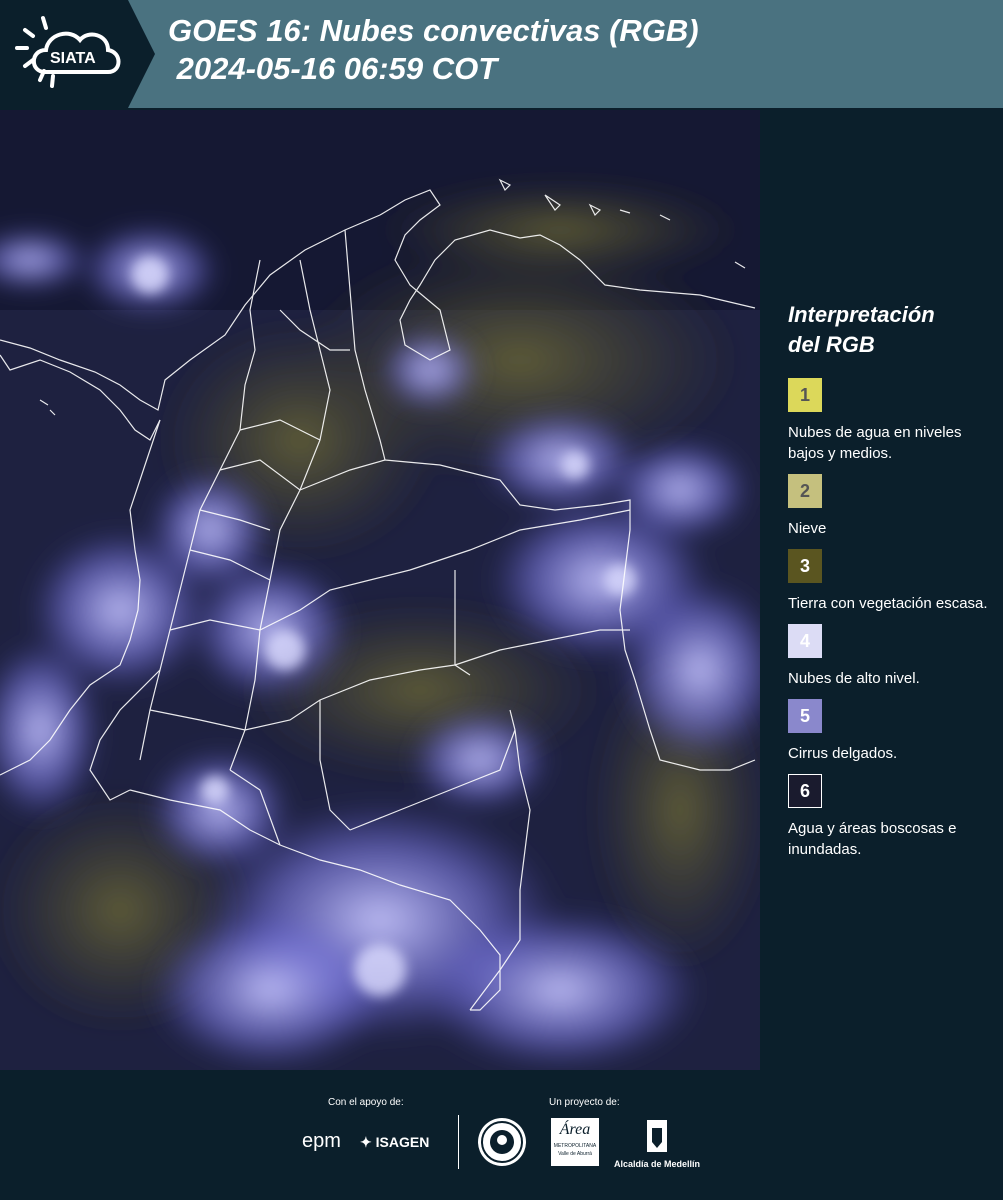 This screenshot has width=1003, height=1200. Describe the element at coordinates (366, 1142) in the screenshot. I see `isagen-icon: ✦` at that location.